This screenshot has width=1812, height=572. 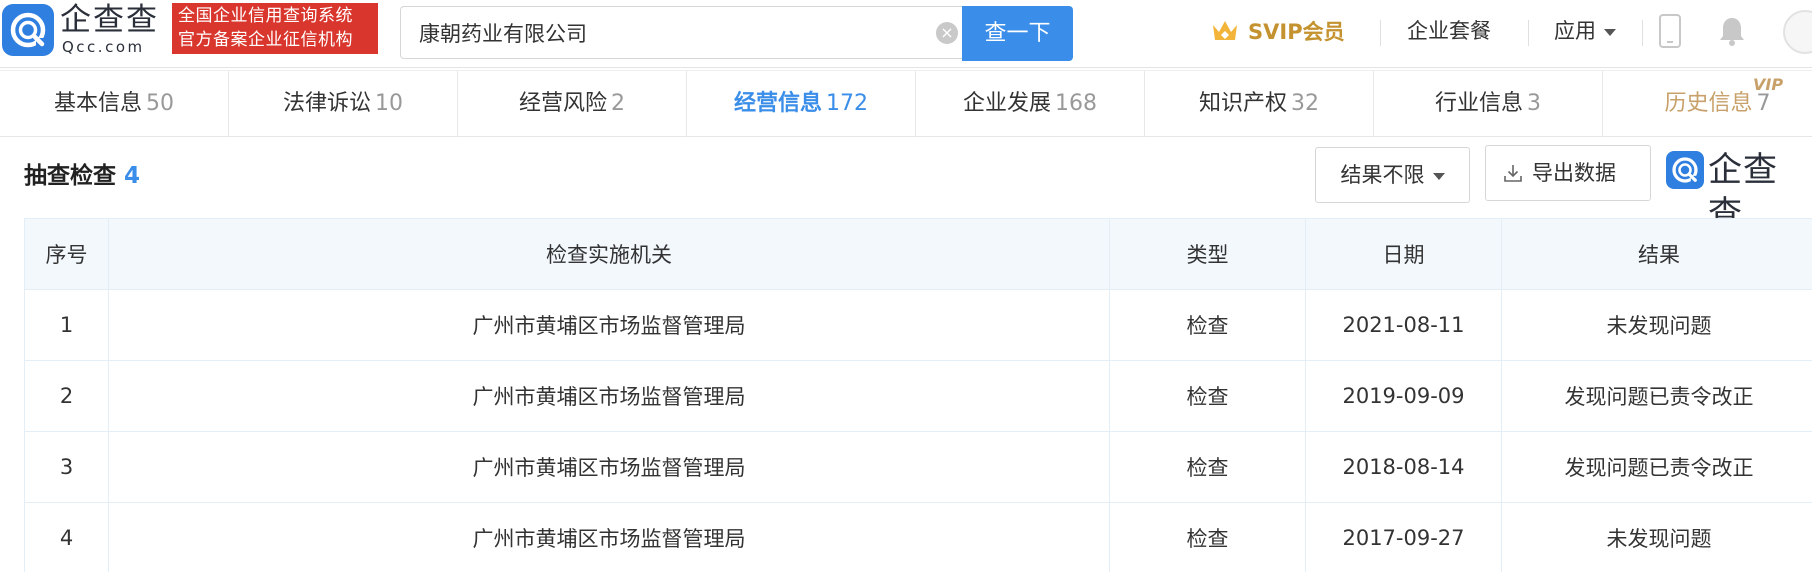 What do you see at coordinates (160, 103) in the screenshot?
I see `tab-count: 50` at bounding box center [160, 103].